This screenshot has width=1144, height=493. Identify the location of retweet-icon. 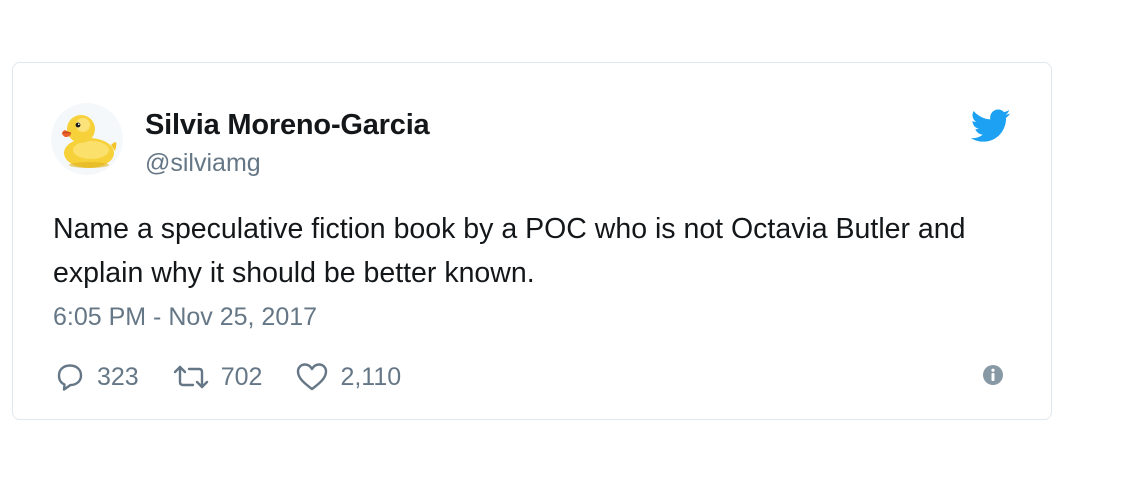
(190, 377).